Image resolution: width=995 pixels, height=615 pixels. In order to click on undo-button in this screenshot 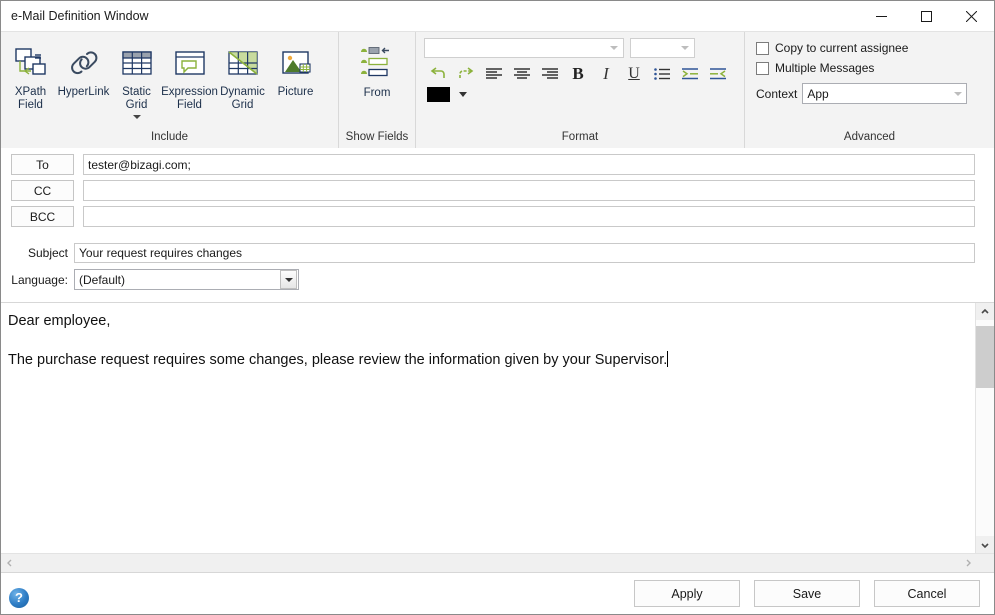, I will do `click(438, 74)`.